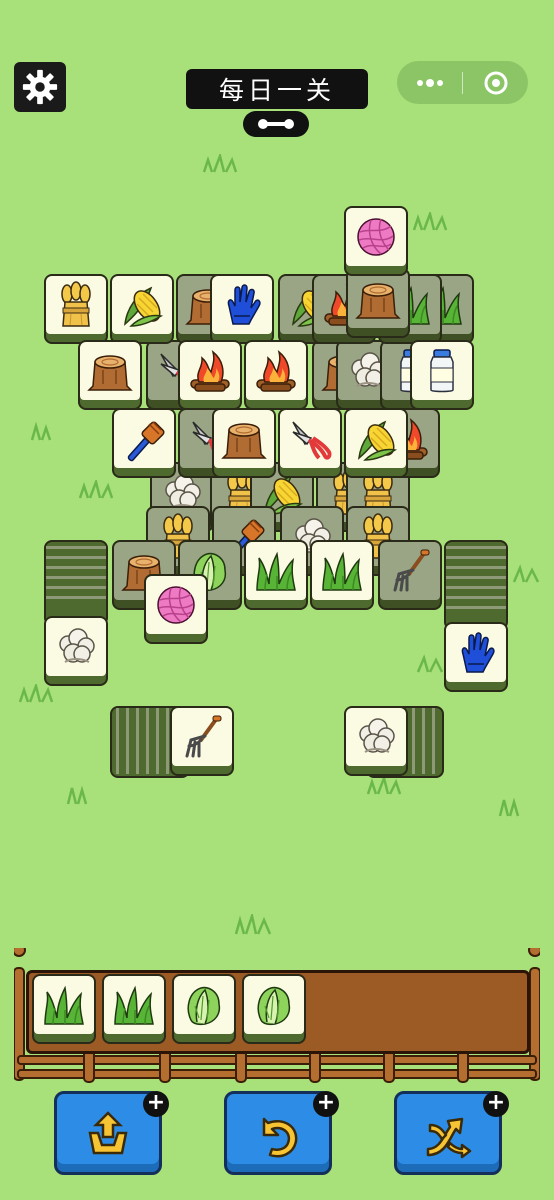 The width and height of the screenshot is (554, 1200). I want to click on undo-icon, so click(280, 1137).